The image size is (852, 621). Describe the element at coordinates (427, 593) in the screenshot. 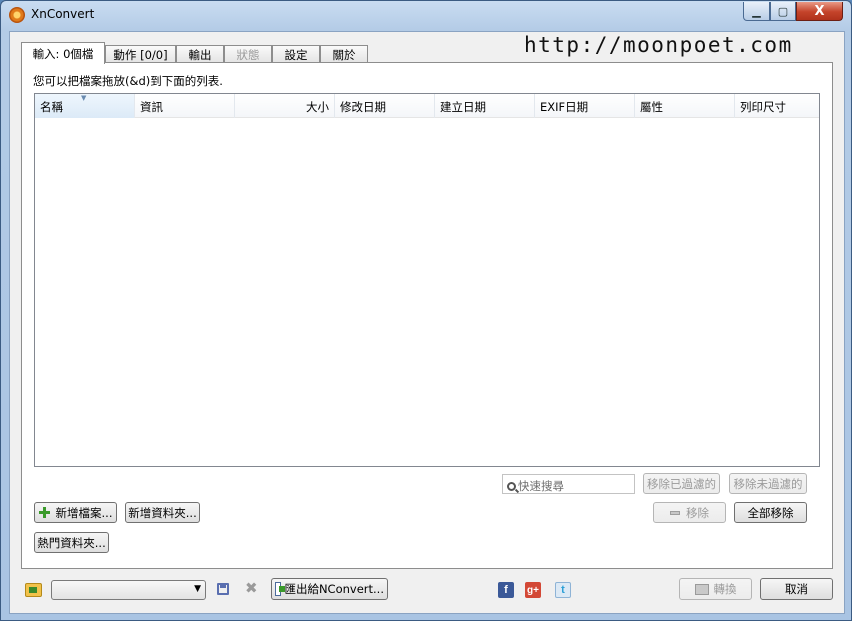

I see `bottom-toolbar: ▼ ✖ 匯出給NConvert... f g+ t 轉換 取消` at that location.